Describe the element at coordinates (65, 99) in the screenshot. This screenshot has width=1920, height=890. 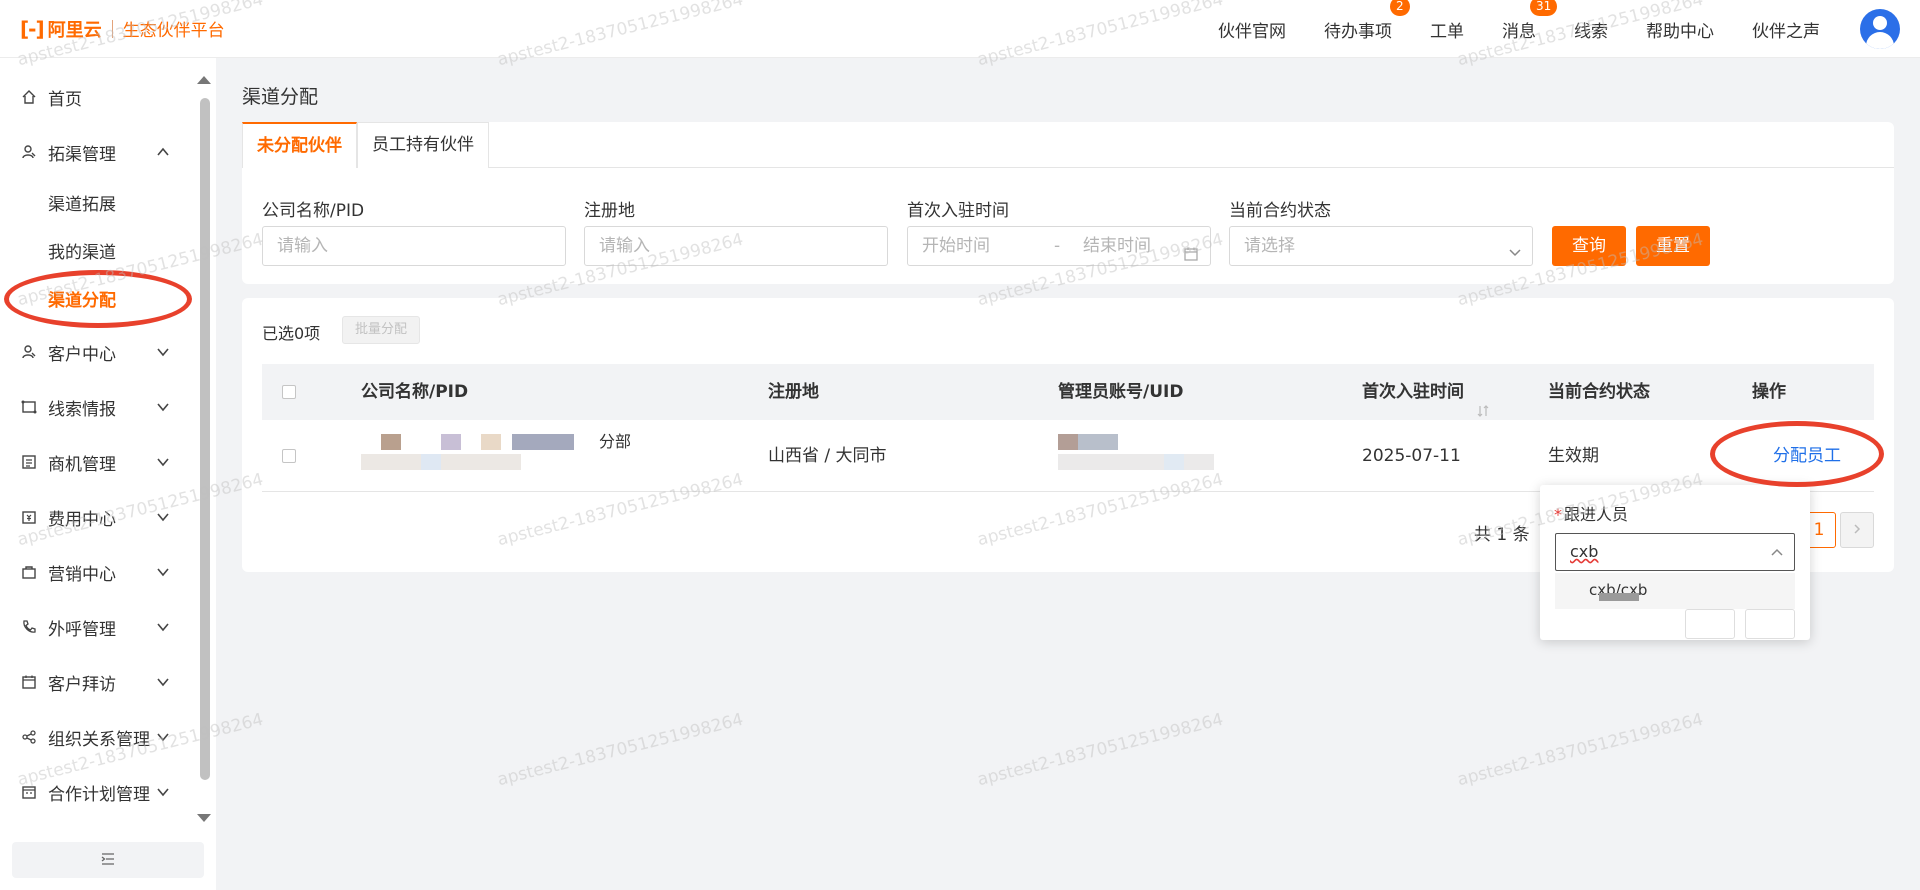
I see `sidebar-item-label: 首页` at that location.